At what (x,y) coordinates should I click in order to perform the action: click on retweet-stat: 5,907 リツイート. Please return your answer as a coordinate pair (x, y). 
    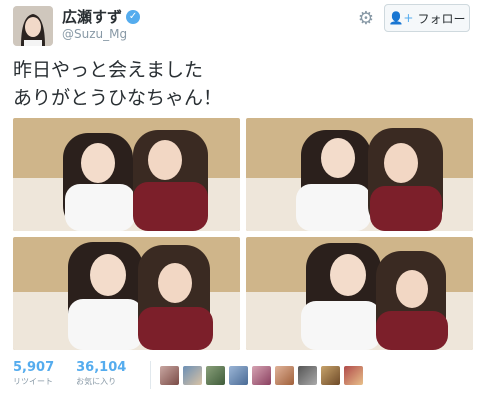
    Looking at the image, I should click on (33, 374).